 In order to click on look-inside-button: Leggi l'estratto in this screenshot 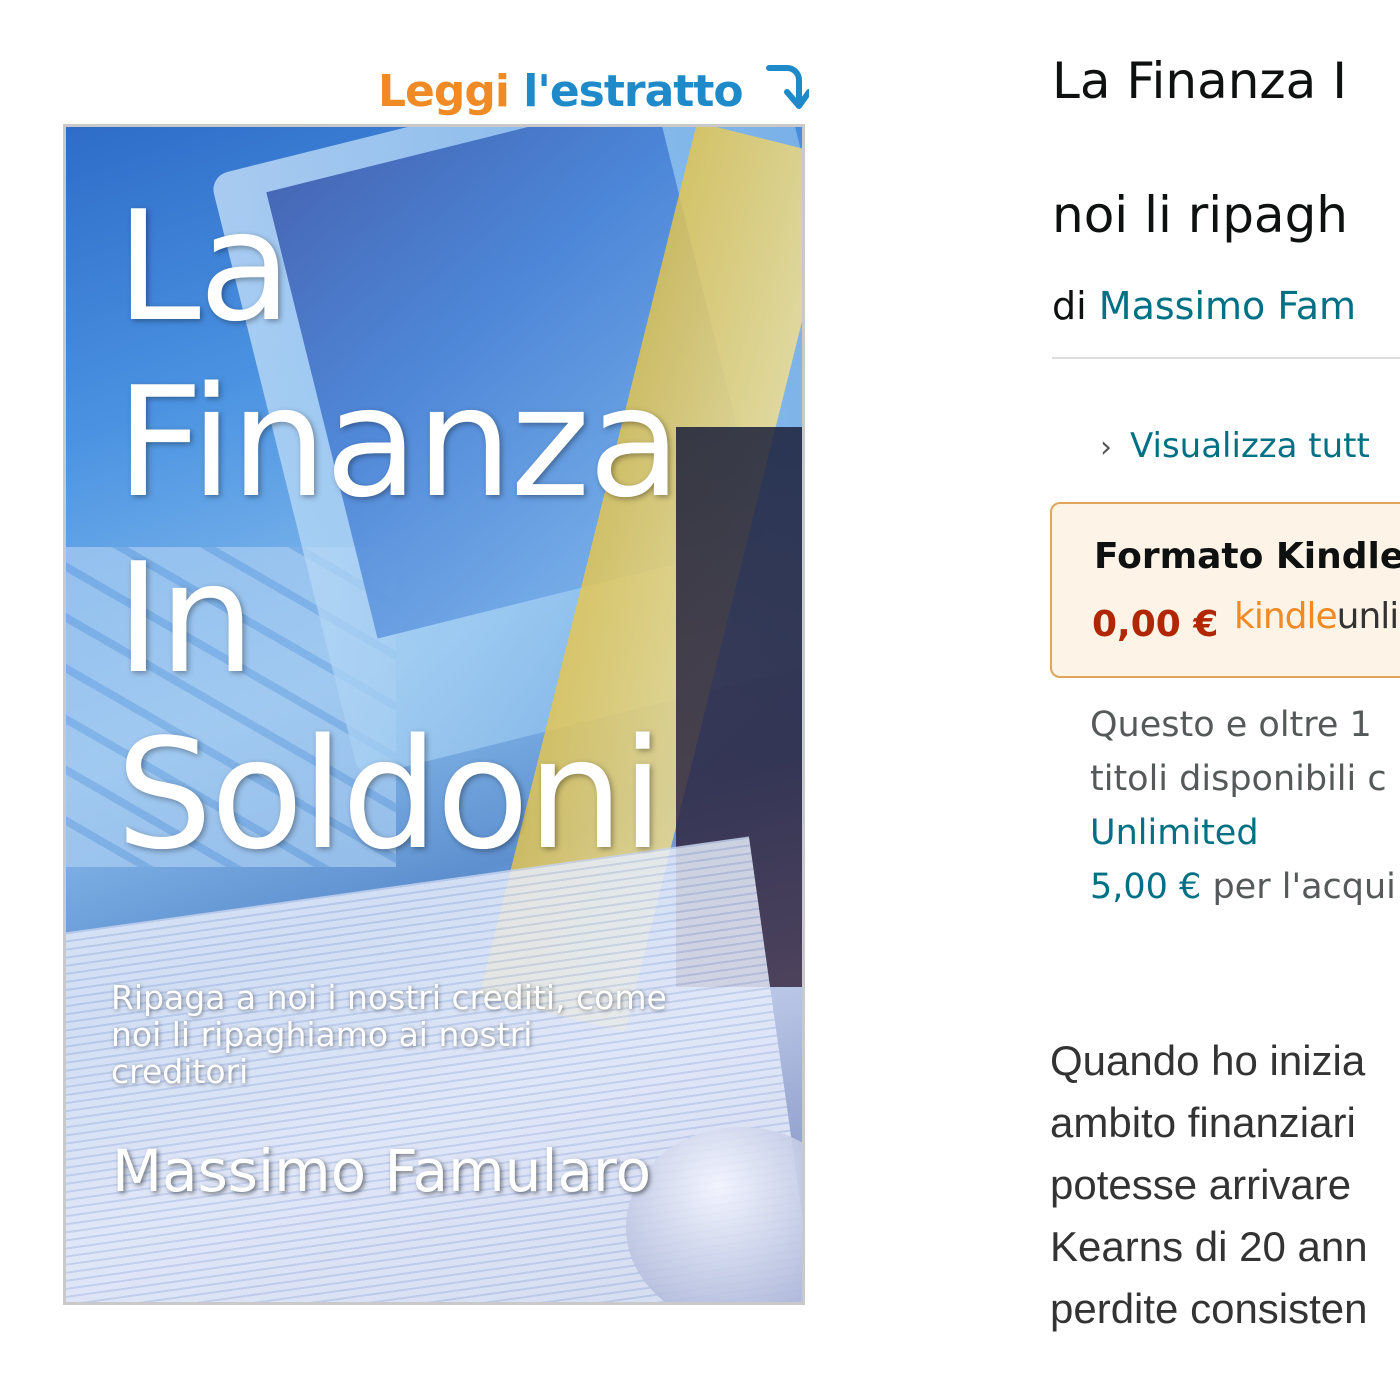, I will do `click(595, 92)`.